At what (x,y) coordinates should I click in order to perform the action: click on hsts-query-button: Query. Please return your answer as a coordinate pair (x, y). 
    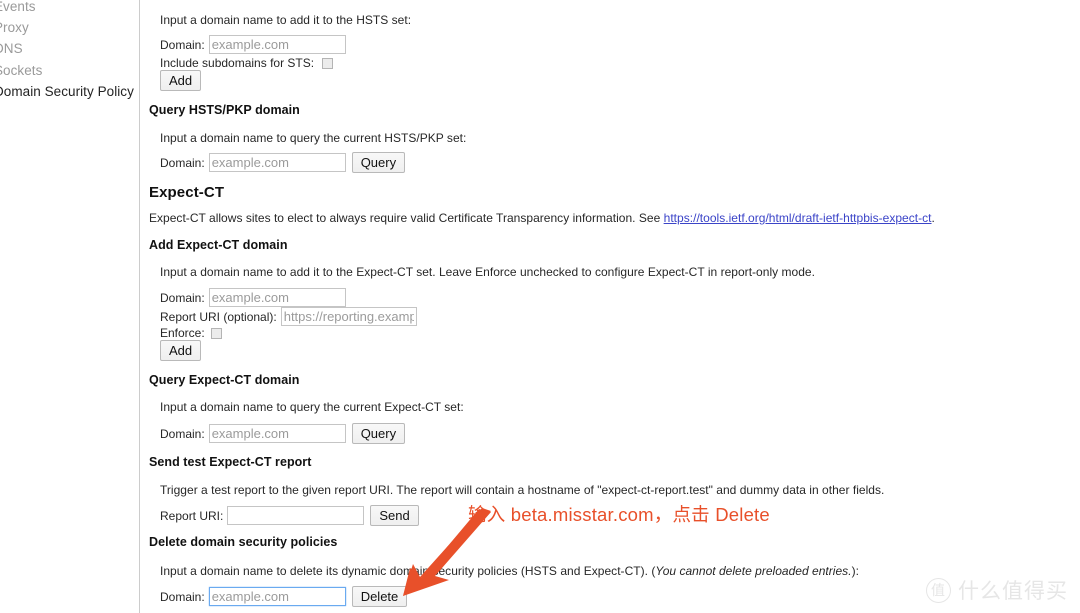
    Looking at the image, I should click on (378, 162).